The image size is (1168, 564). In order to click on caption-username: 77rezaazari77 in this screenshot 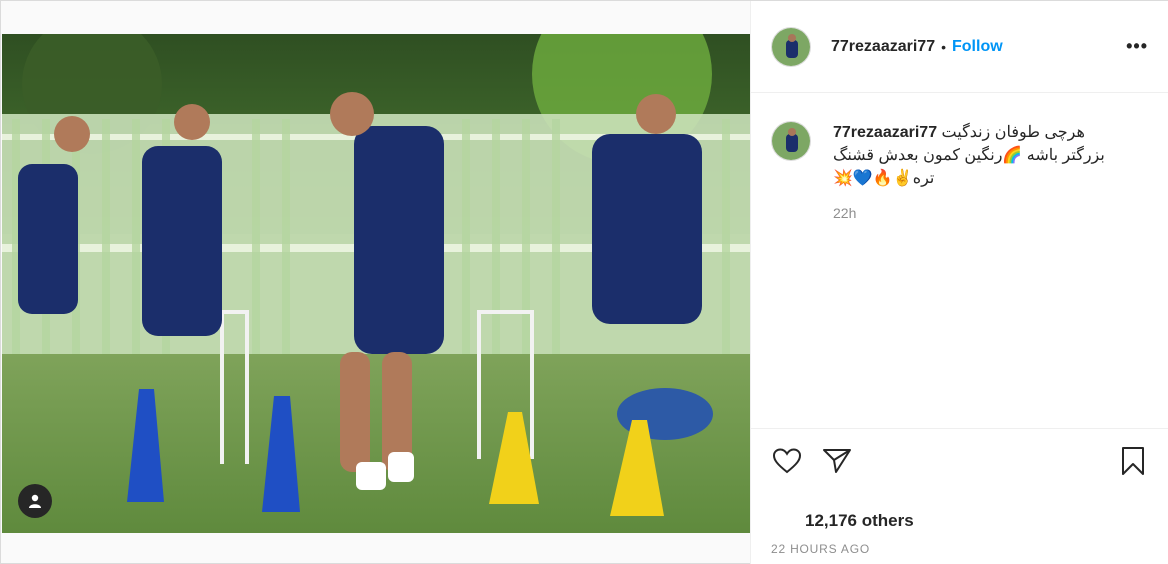, I will do `click(885, 132)`.